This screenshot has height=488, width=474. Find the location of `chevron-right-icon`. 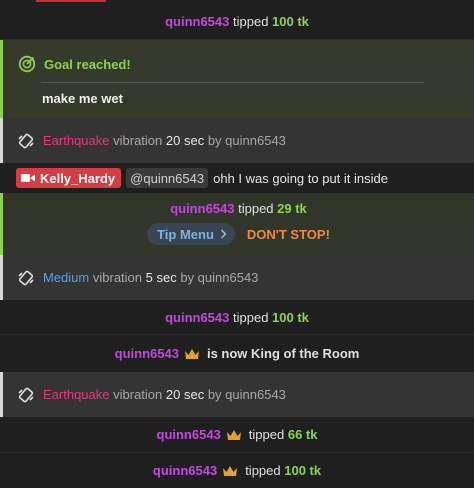

chevron-right-icon is located at coordinates (223, 234).